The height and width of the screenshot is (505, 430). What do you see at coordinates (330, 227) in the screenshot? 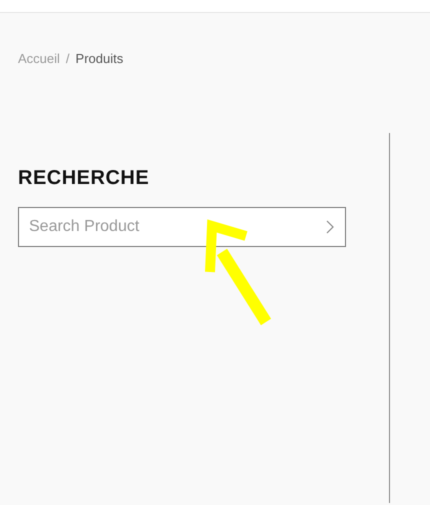
I see `chevron-right-icon` at bounding box center [330, 227].